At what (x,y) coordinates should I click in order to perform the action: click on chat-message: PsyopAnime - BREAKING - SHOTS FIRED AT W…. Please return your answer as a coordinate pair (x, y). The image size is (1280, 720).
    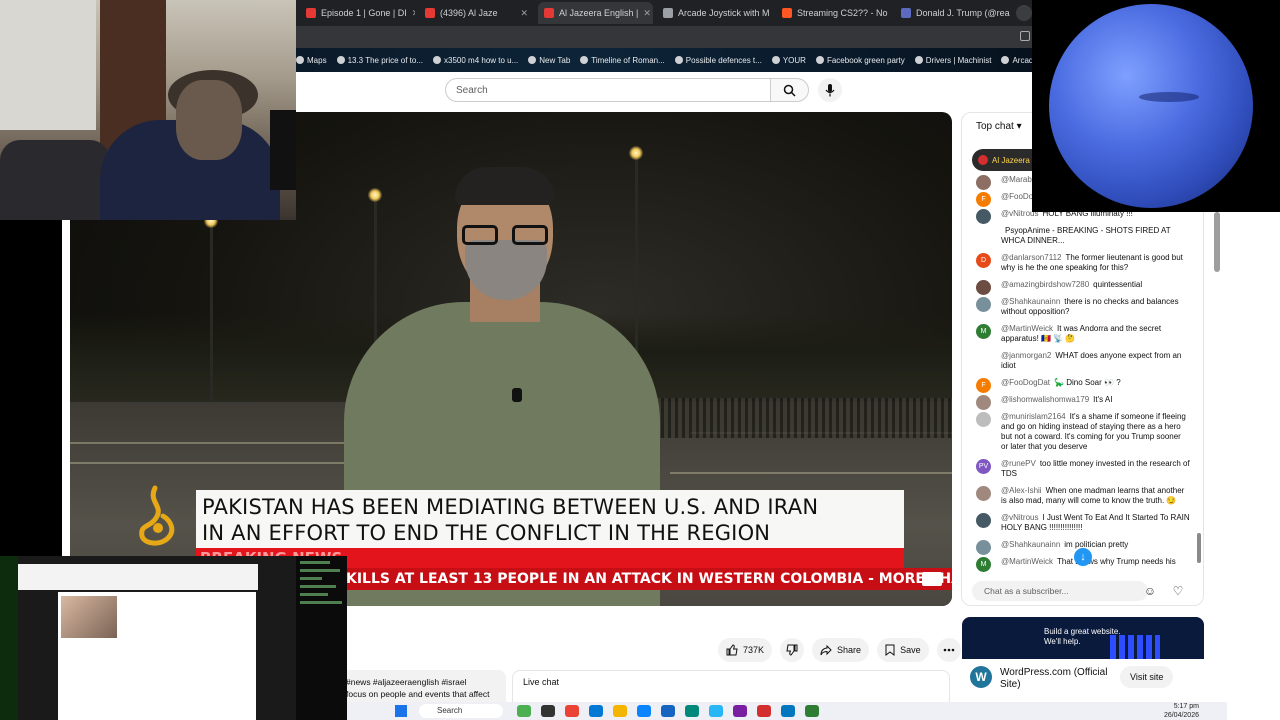
    Looking at the image, I should click on (1083, 236).